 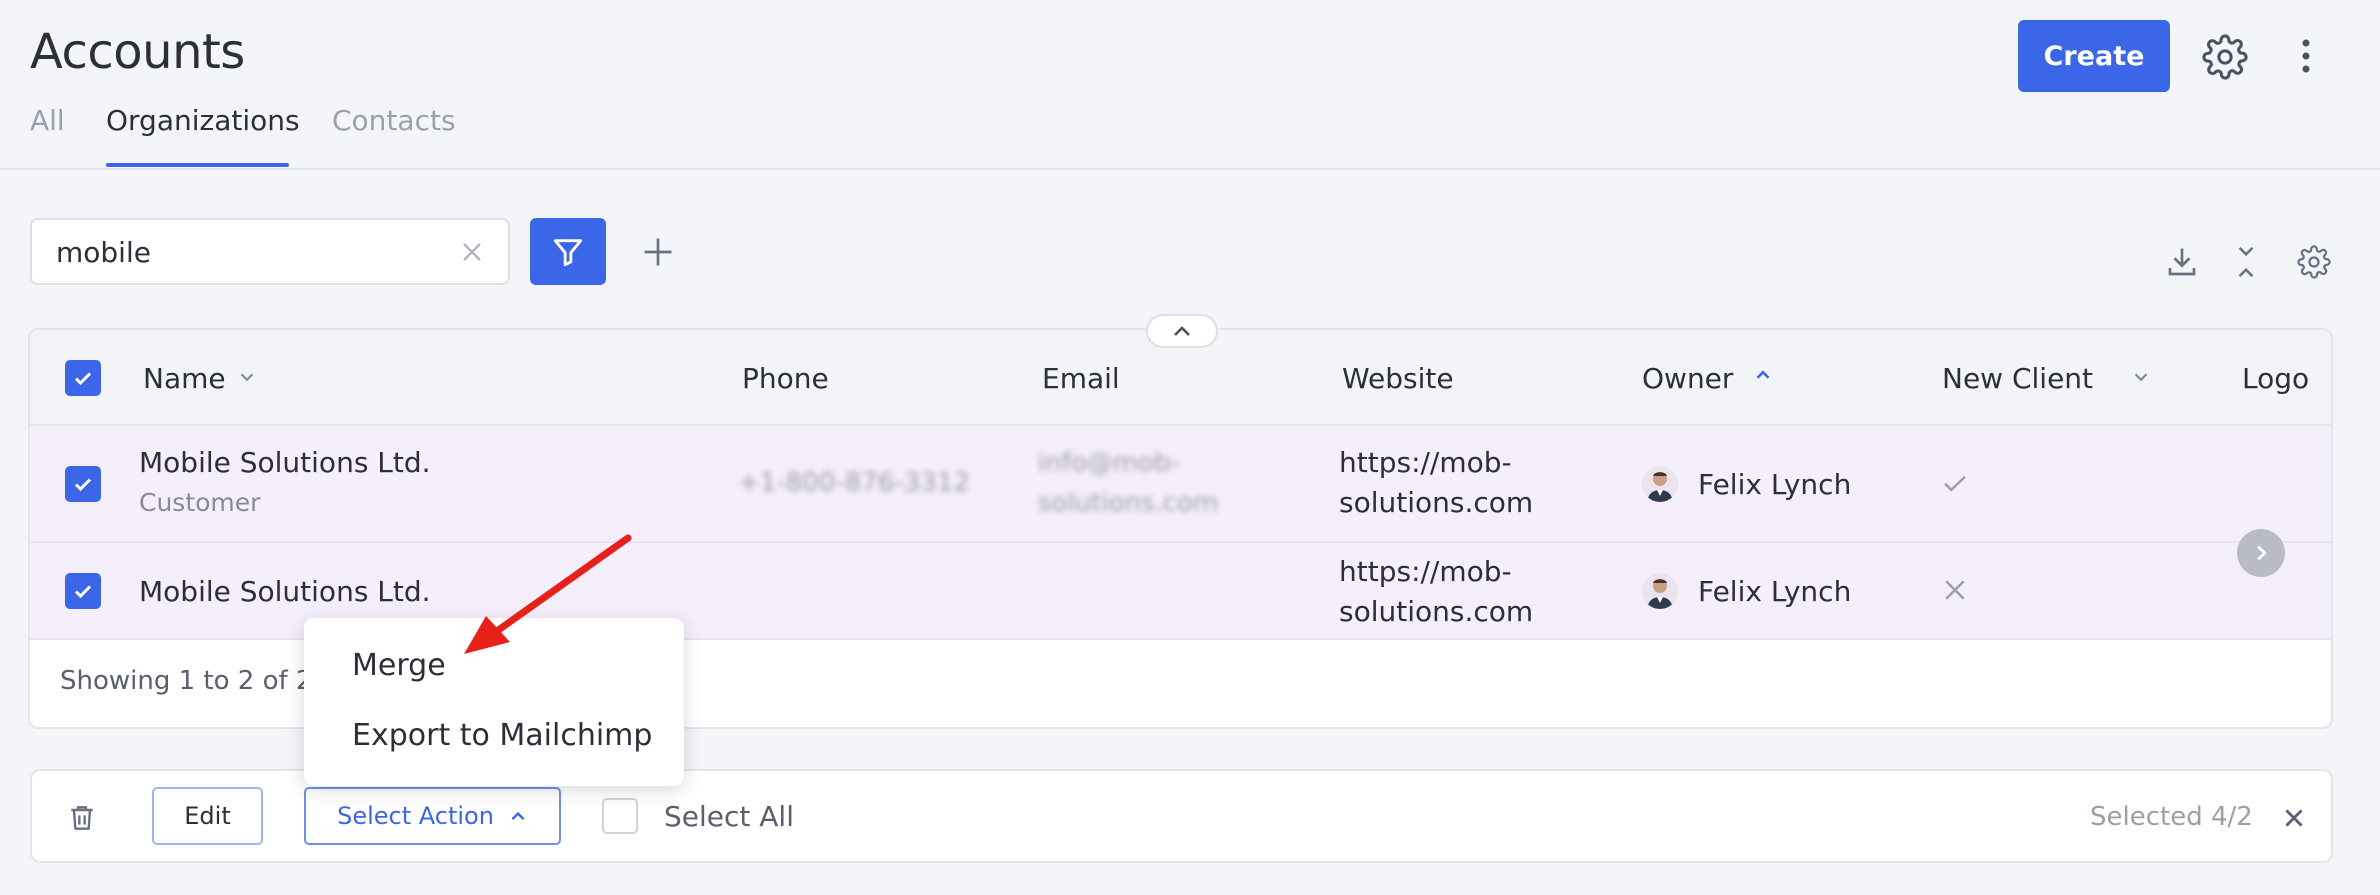 I want to click on annotation-arrow-icon, so click(x=548, y=594).